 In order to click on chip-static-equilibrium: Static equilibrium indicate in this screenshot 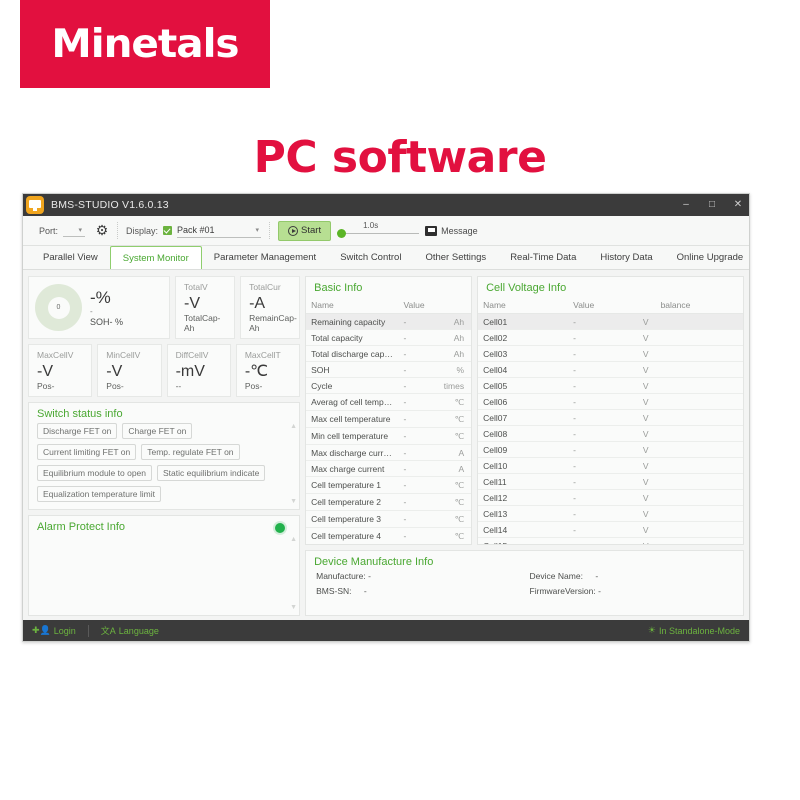, I will do `click(211, 473)`.